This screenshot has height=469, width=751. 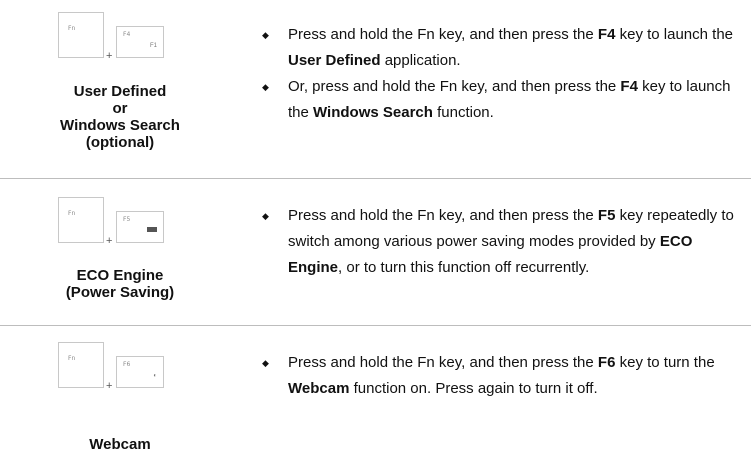 I want to click on caption-eco-engine: ECO Engine (Power Saving), so click(x=120, y=284).